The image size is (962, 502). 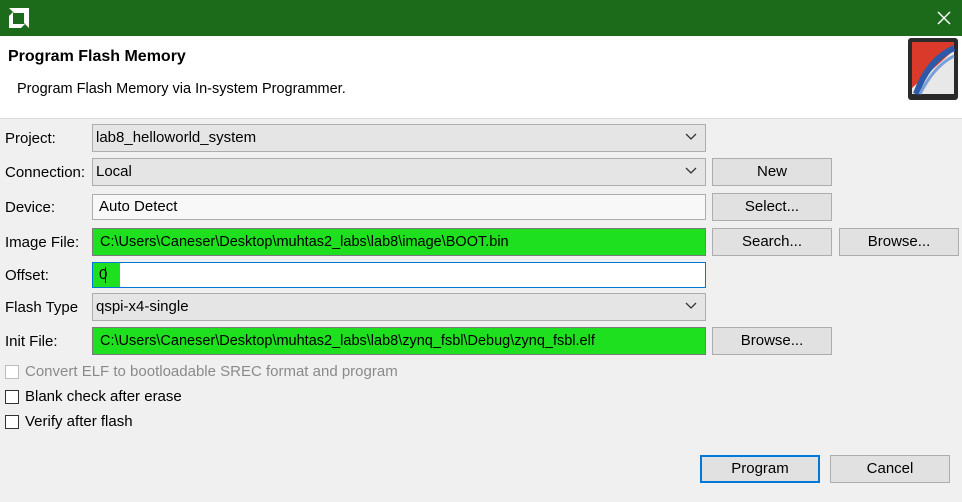 I want to click on verify-checkbox: Verify after flash, so click(x=105, y=423).